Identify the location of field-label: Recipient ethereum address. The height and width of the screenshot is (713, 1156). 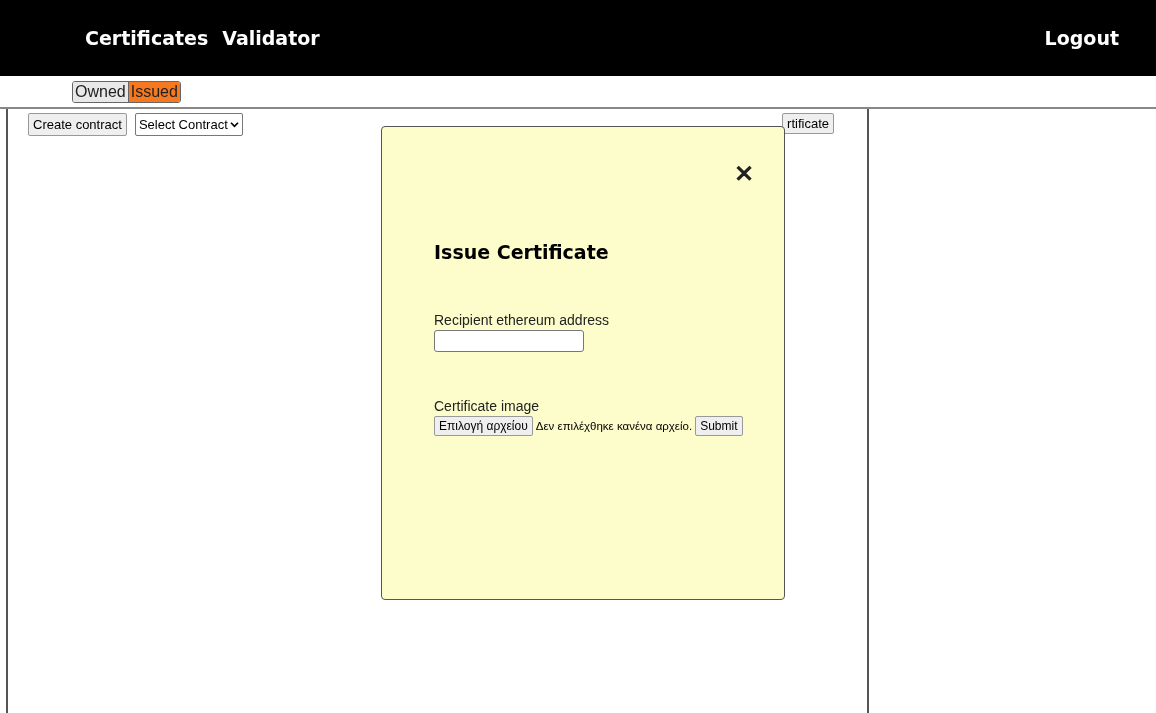
(522, 320).